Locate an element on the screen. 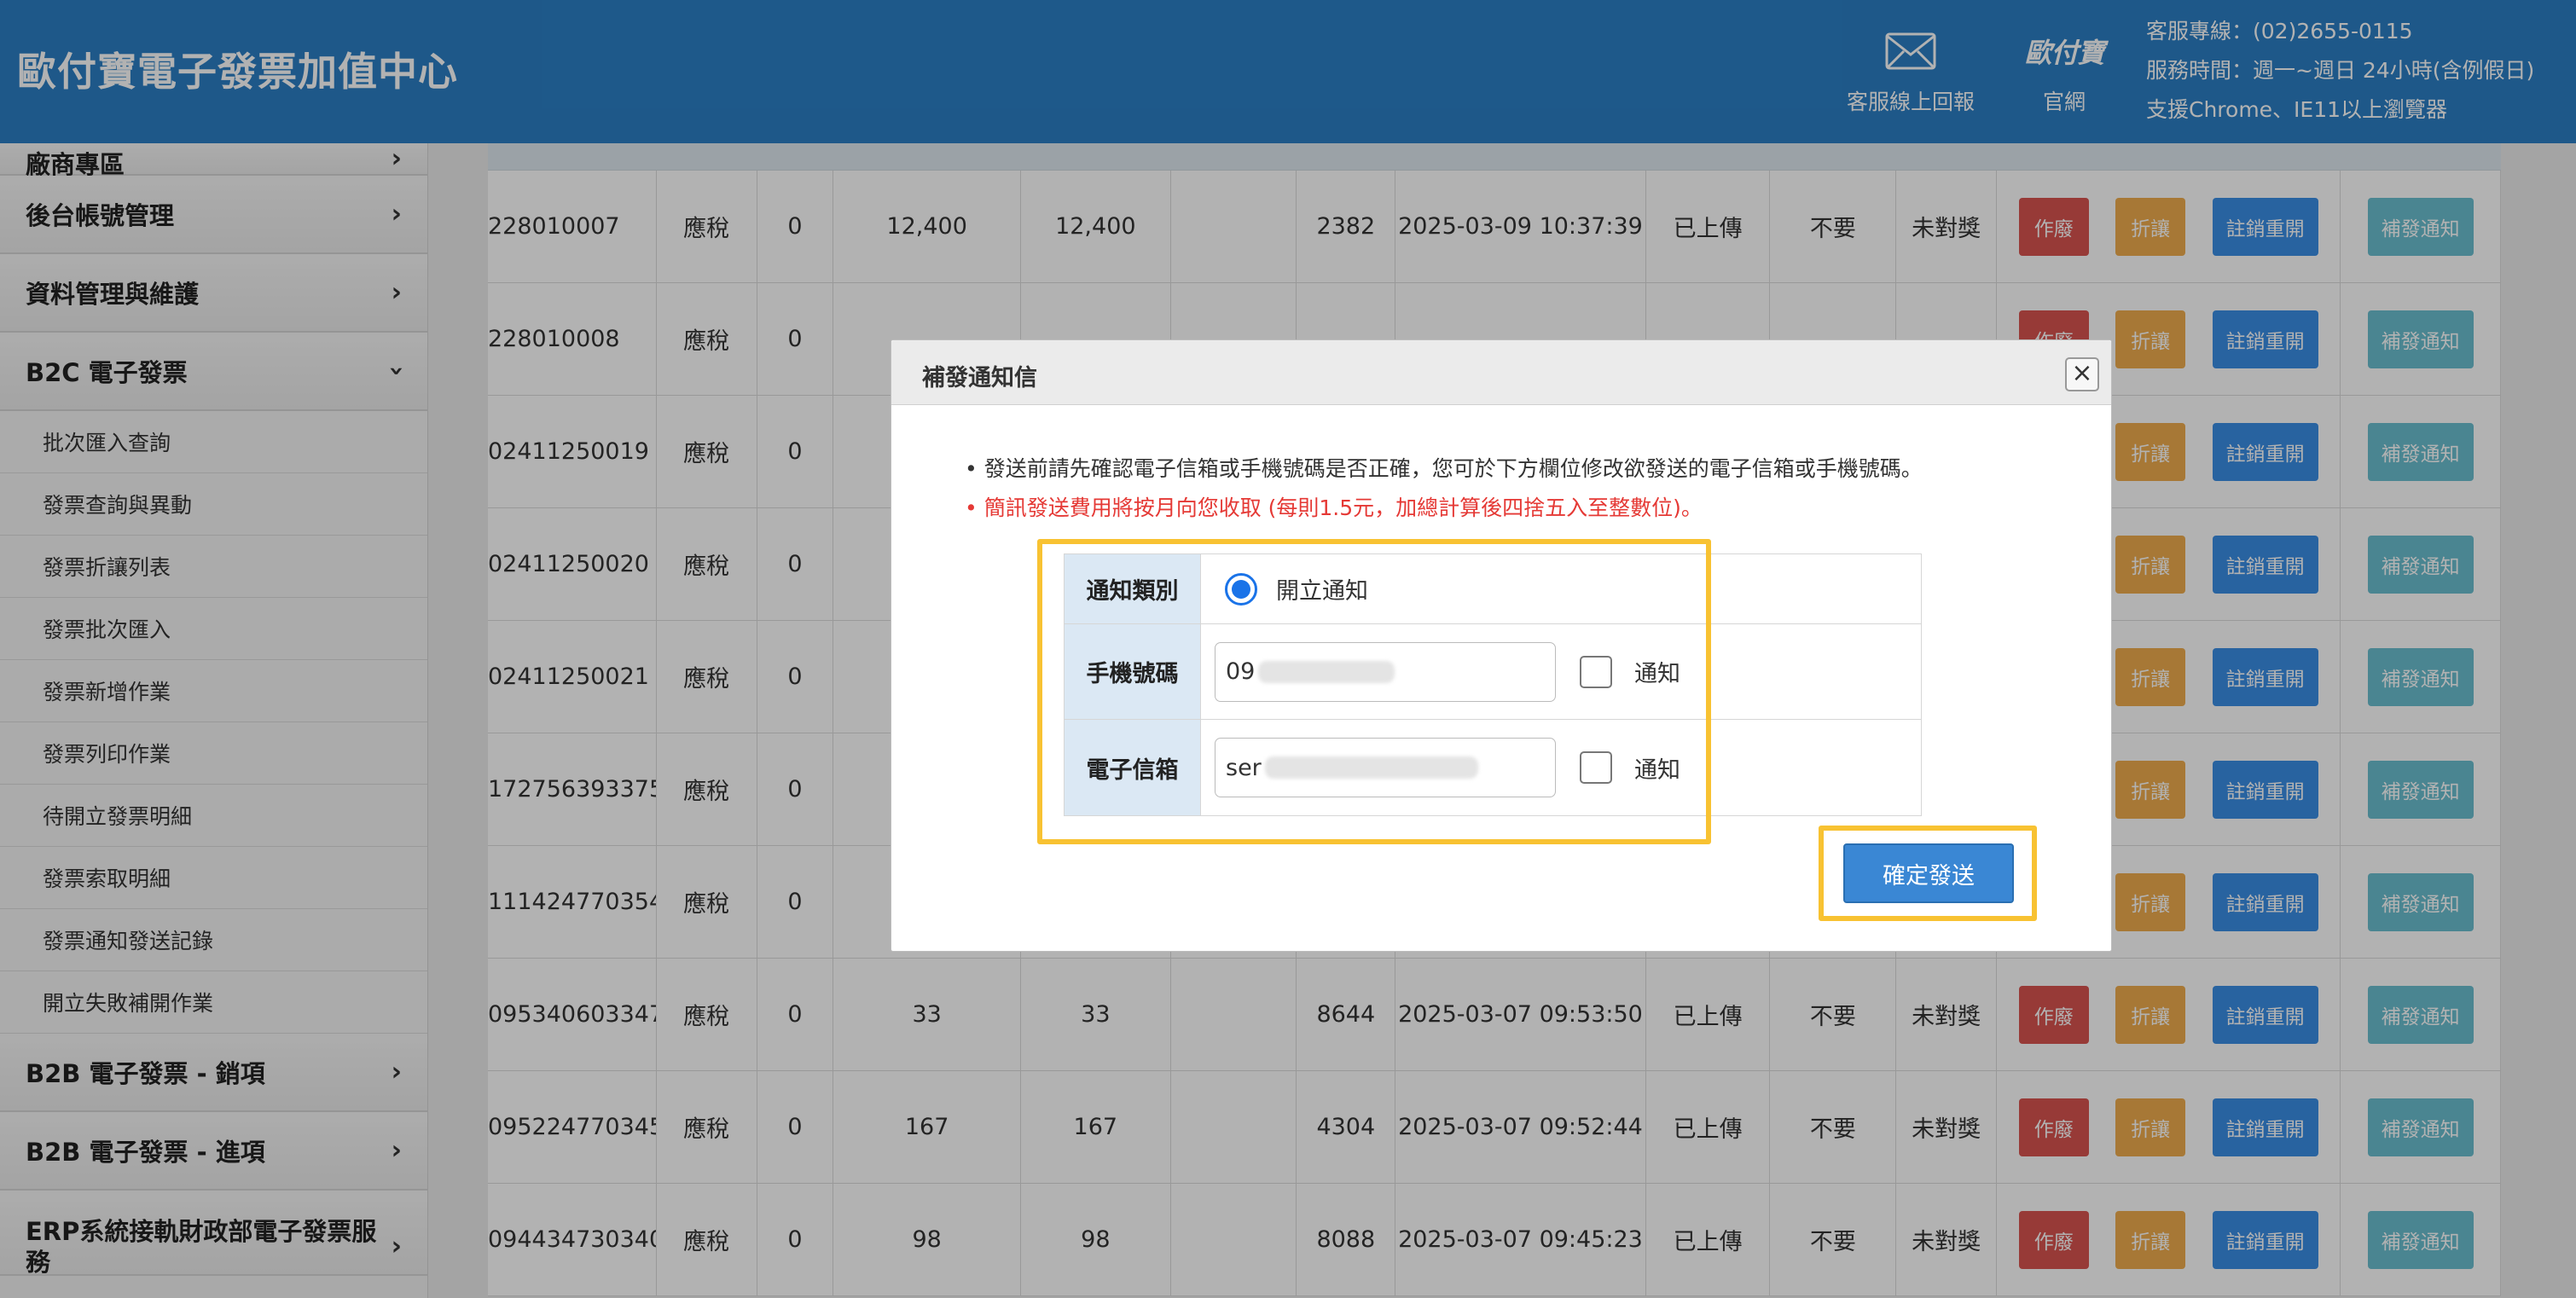  dialog-header: 補發通知信 × is located at coordinates (1501, 372).